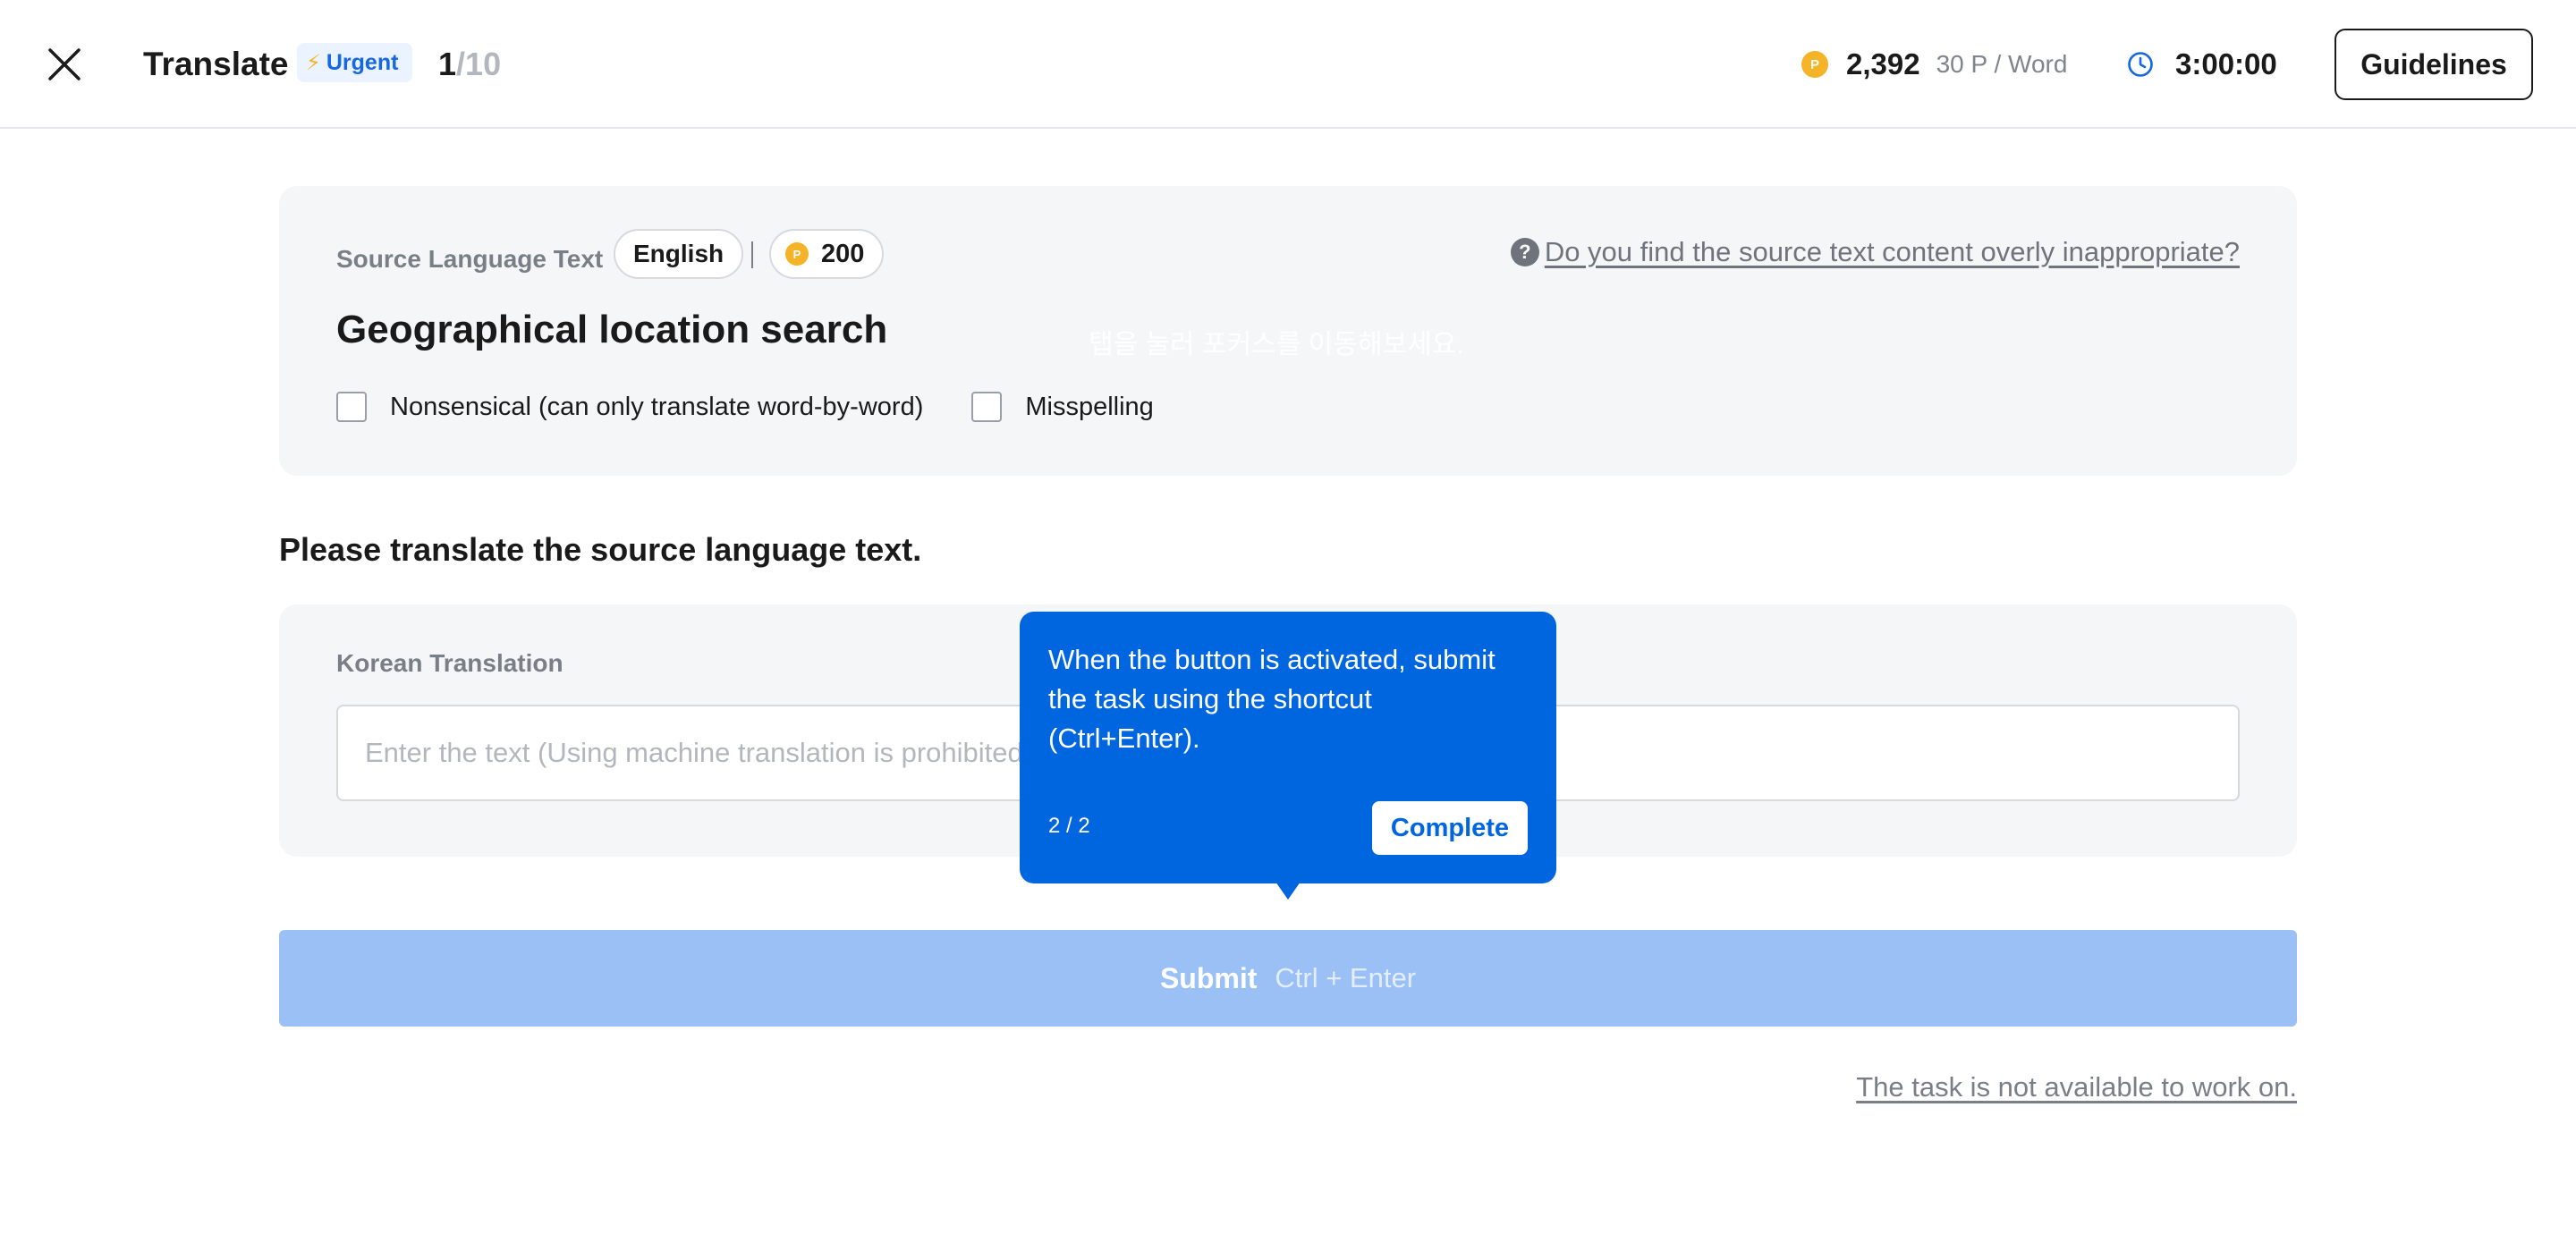  What do you see at coordinates (1934, 64) in the screenshot?
I see `points-summary: P 2,392 30 P / Word` at bounding box center [1934, 64].